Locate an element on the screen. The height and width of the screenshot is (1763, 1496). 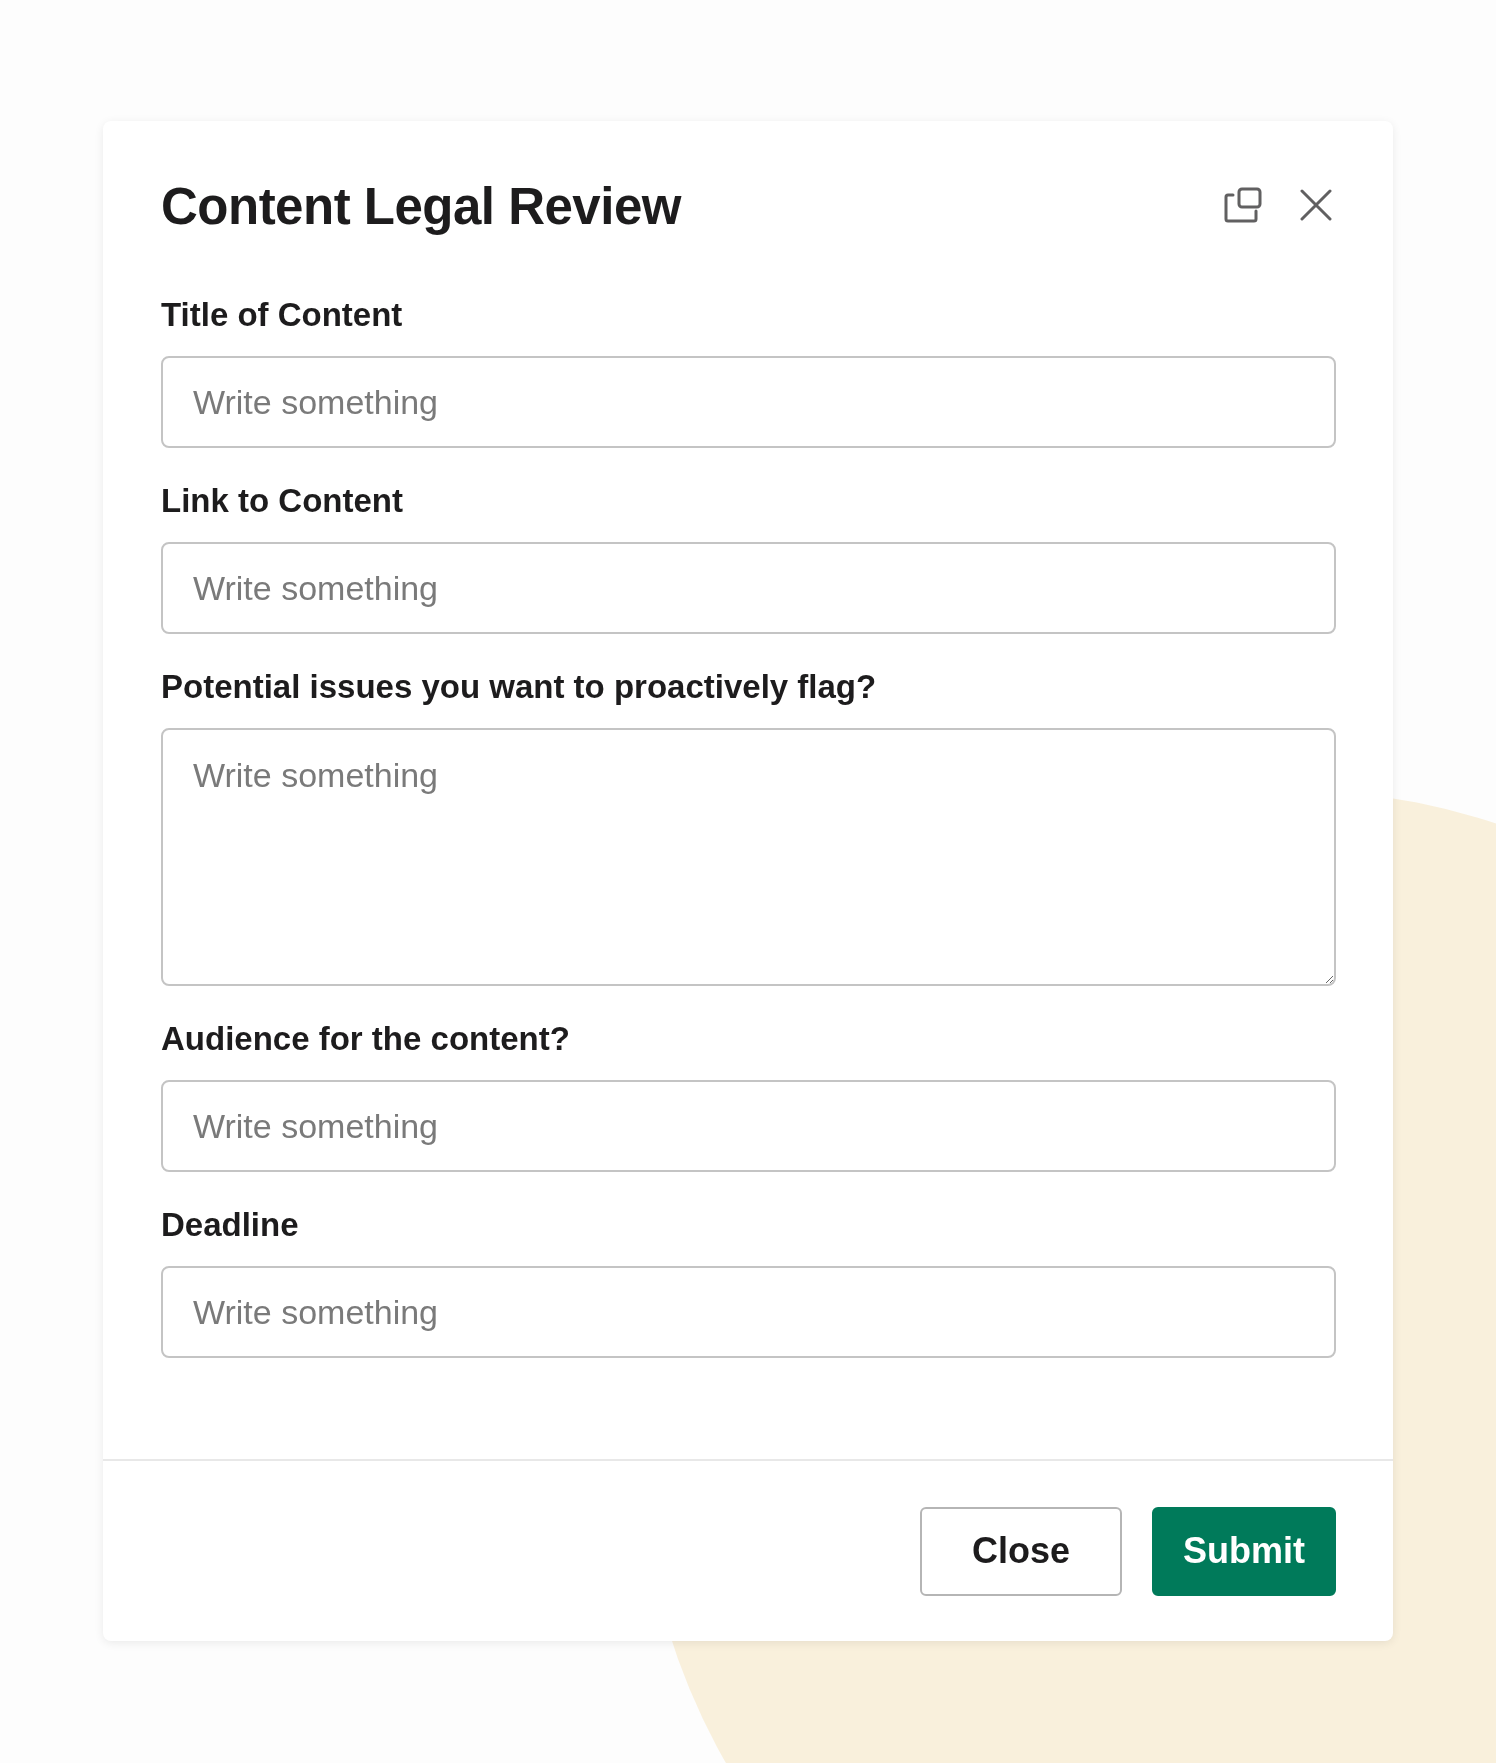
submit-button: Submit is located at coordinates (1244, 1551).